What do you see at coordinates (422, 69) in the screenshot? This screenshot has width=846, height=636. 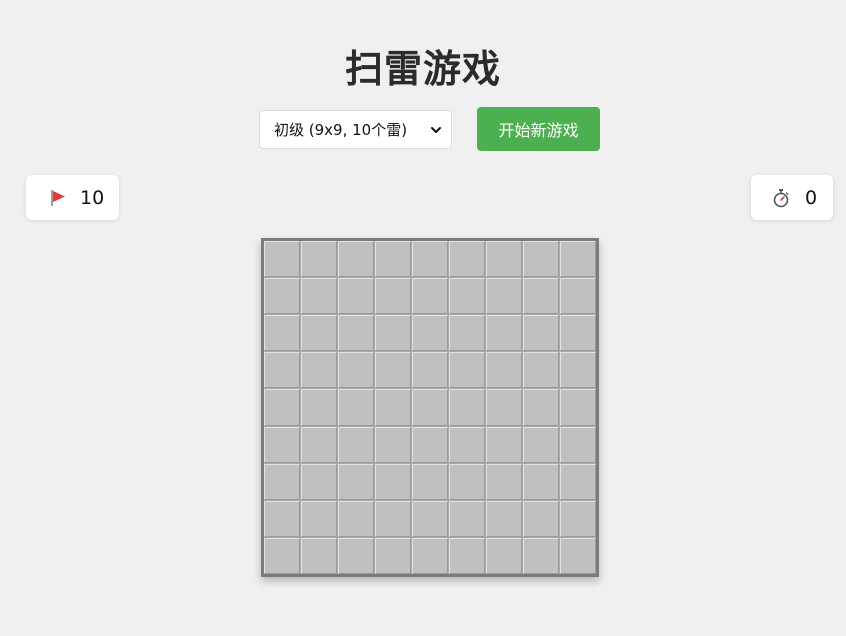 I see `page-title: 扫雷游戏` at bounding box center [422, 69].